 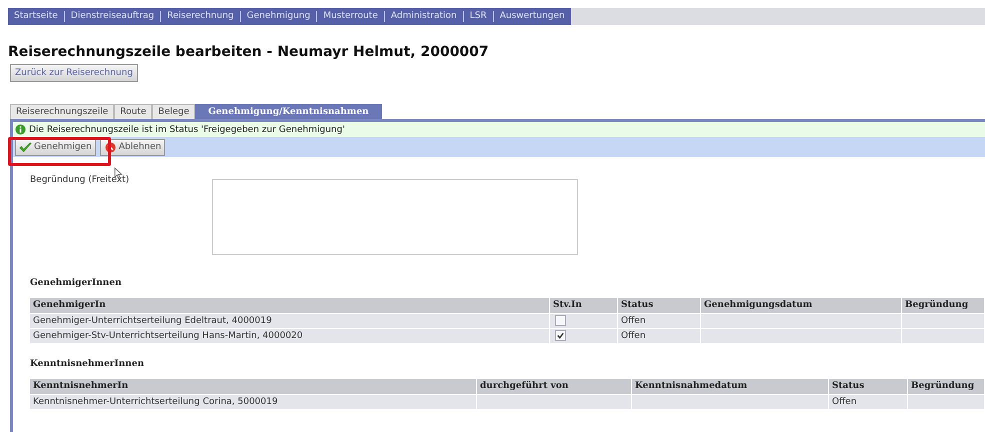 What do you see at coordinates (554, 386) in the screenshot?
I see `column-header: durchgeführt von` at bounding box center [554, 386].